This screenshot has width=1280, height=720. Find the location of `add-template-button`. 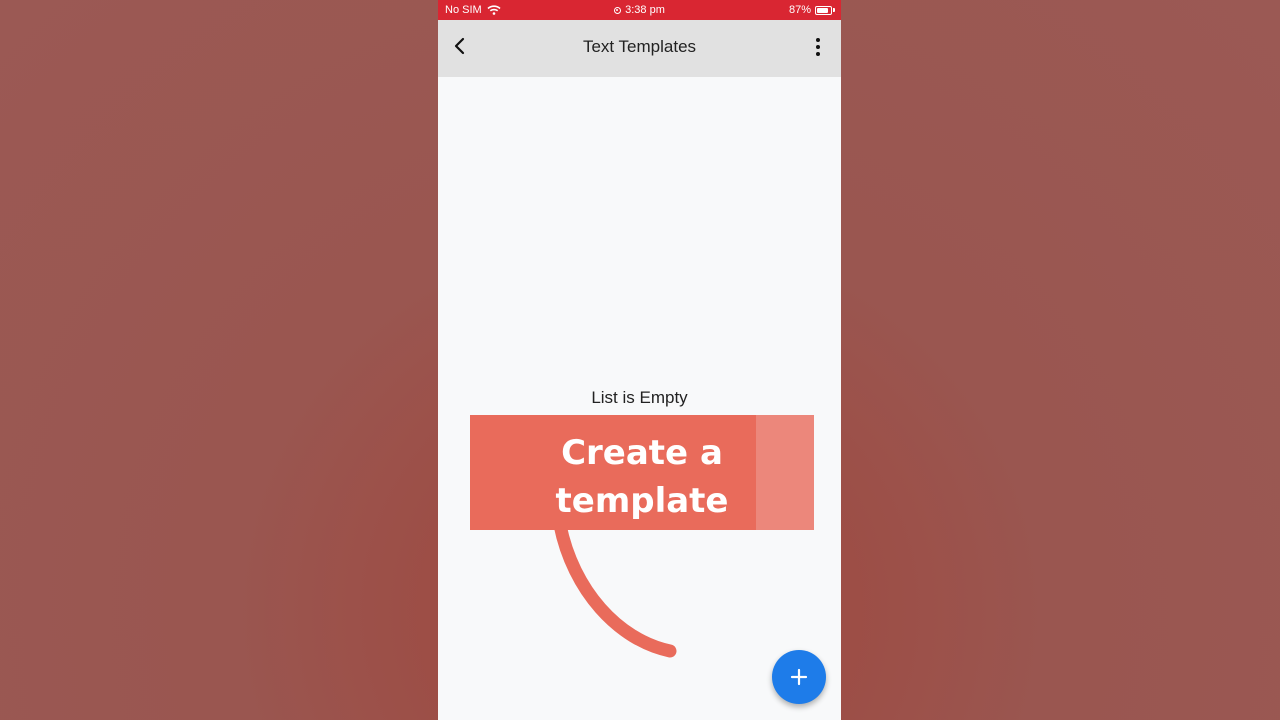

add-template-button is located at coordinates (799, 677).